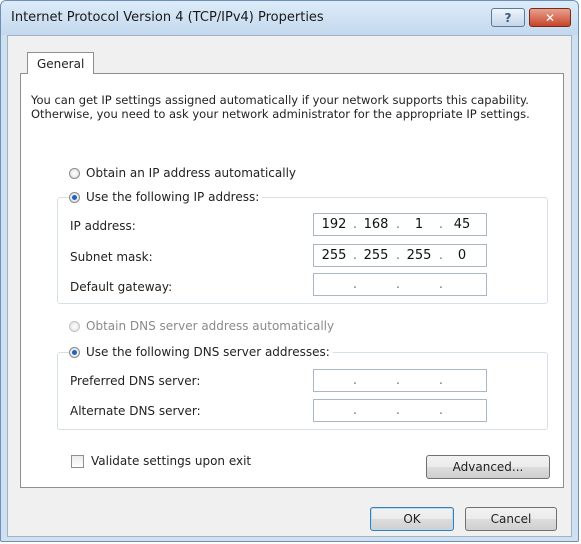  I want to click on validate-label: Validate settings upon exit, so click(171, 461).